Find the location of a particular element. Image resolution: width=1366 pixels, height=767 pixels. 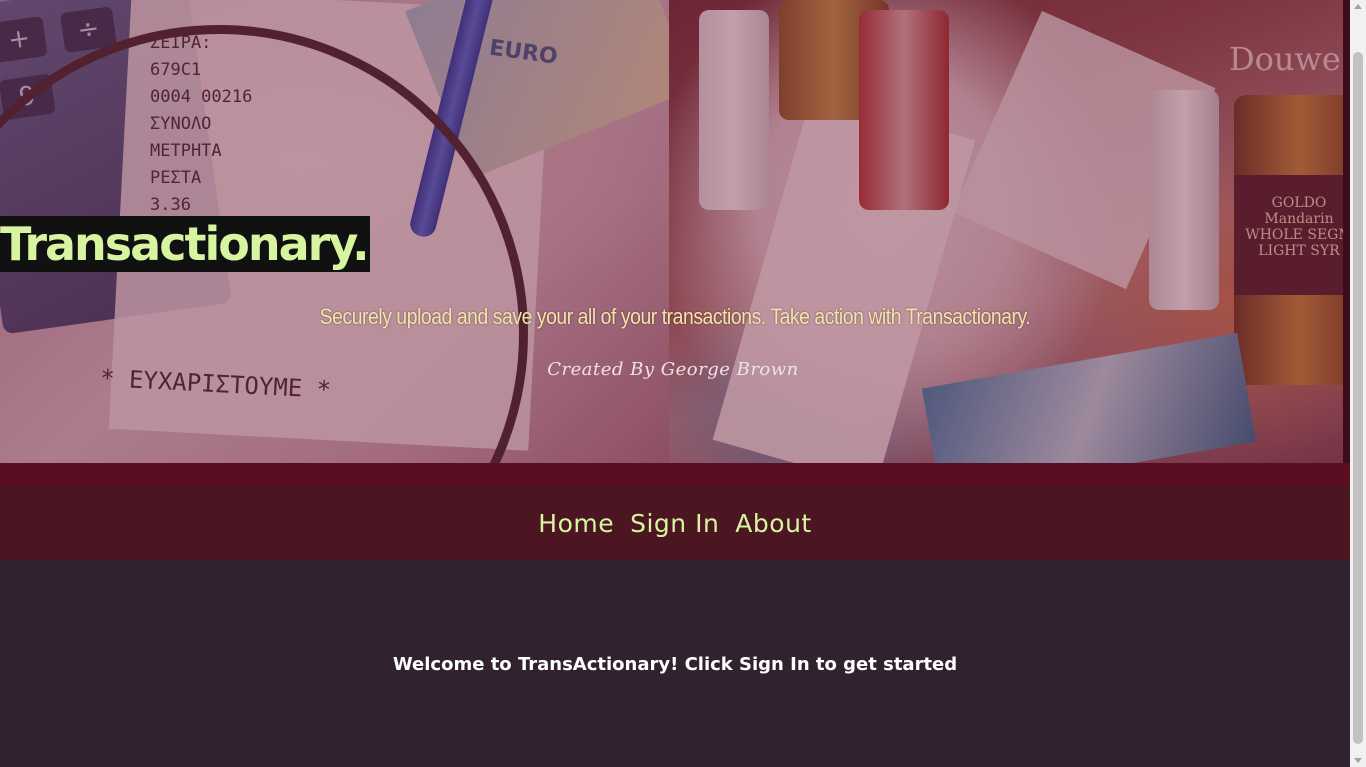

main-nav: Home Sign In About is located at coordinates (675, 522).